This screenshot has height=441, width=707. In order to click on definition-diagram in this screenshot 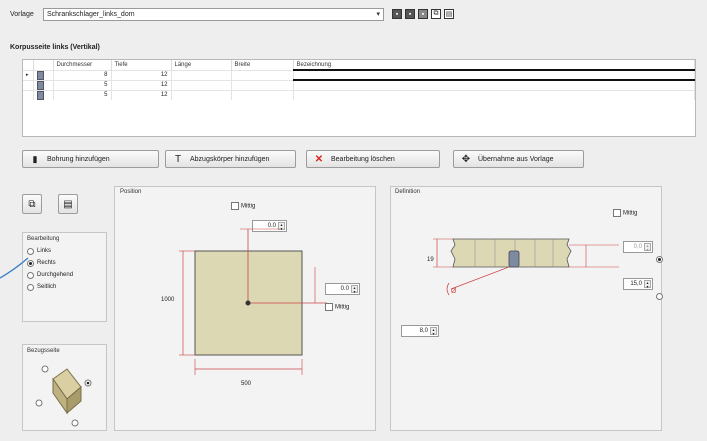, I will do `click(526, 267)`.